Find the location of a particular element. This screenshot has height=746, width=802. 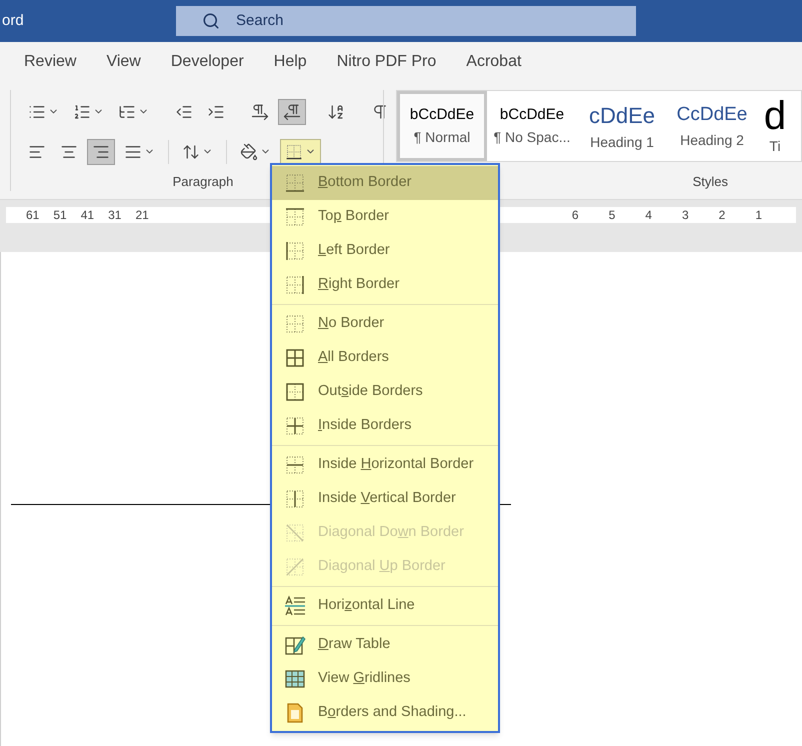

menu-item-label: No Border is located at coordinates (351, 324).